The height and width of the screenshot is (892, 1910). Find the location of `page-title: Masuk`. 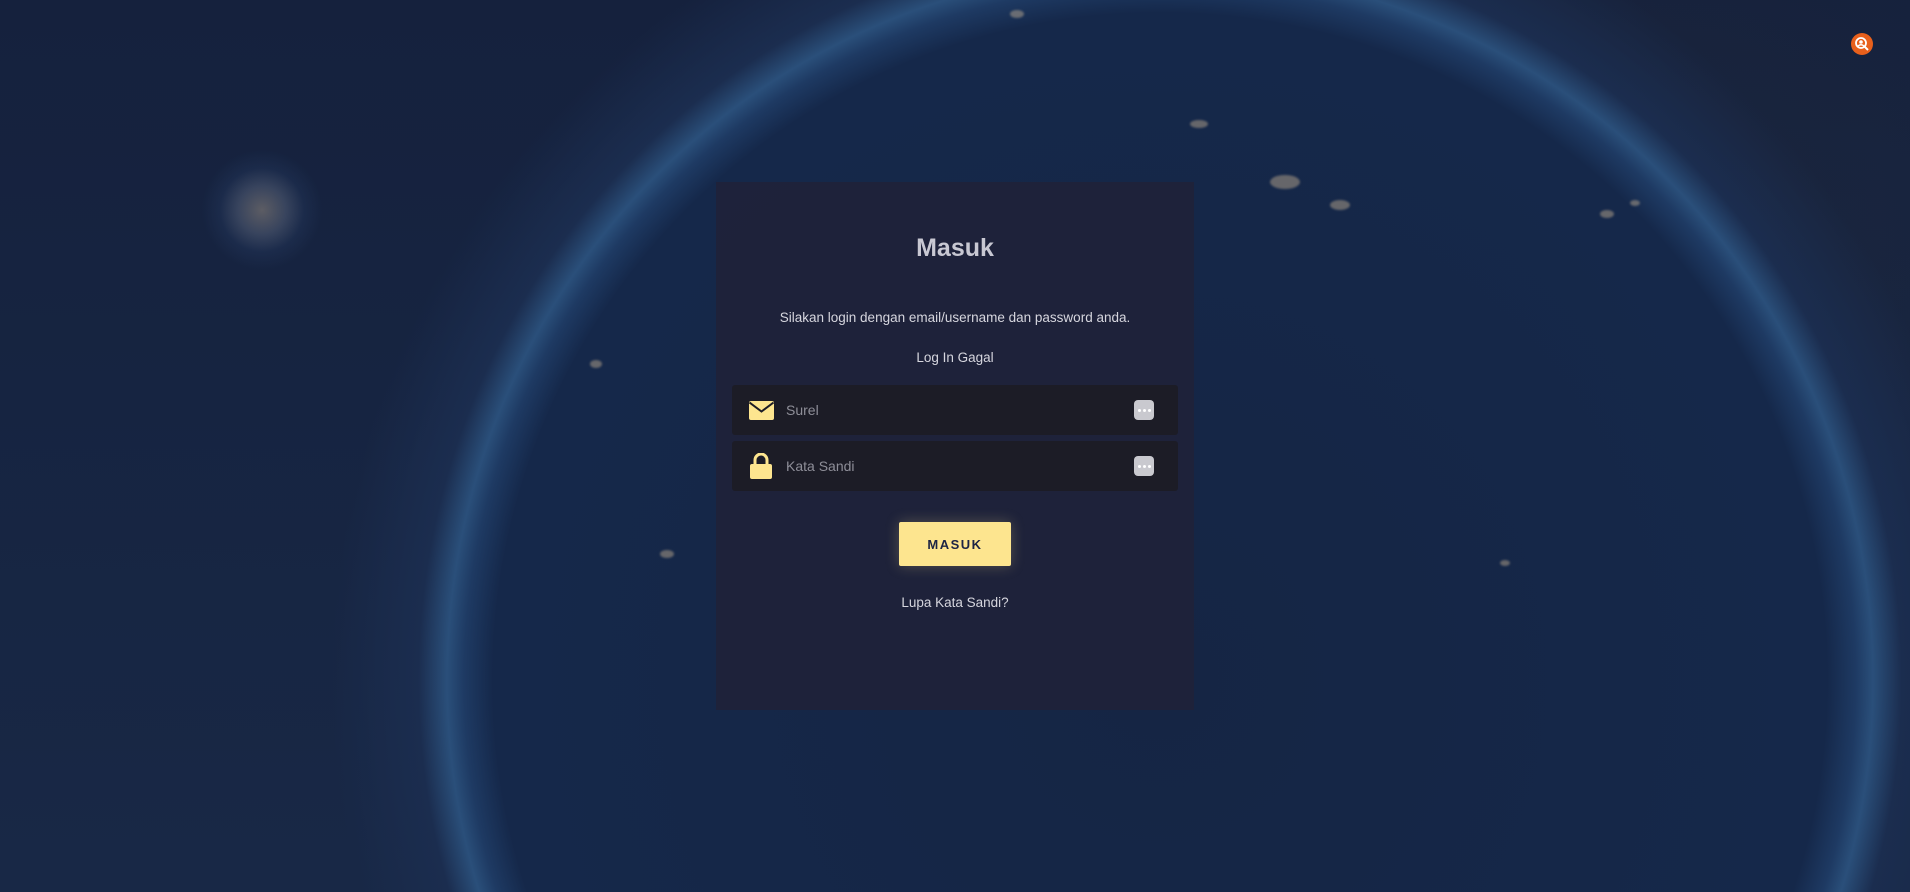

page-title: Masuk is located at coordinates (955, 248).